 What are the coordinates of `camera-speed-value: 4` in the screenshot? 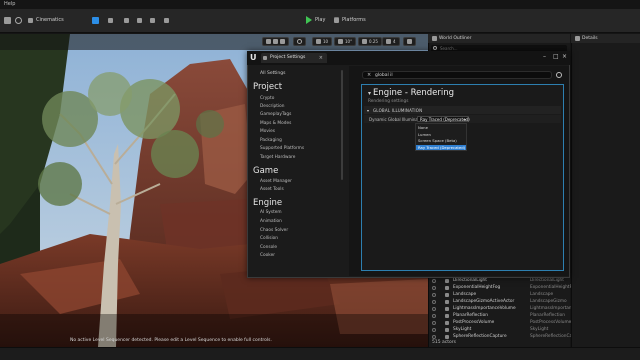 It's located at (394, 41).